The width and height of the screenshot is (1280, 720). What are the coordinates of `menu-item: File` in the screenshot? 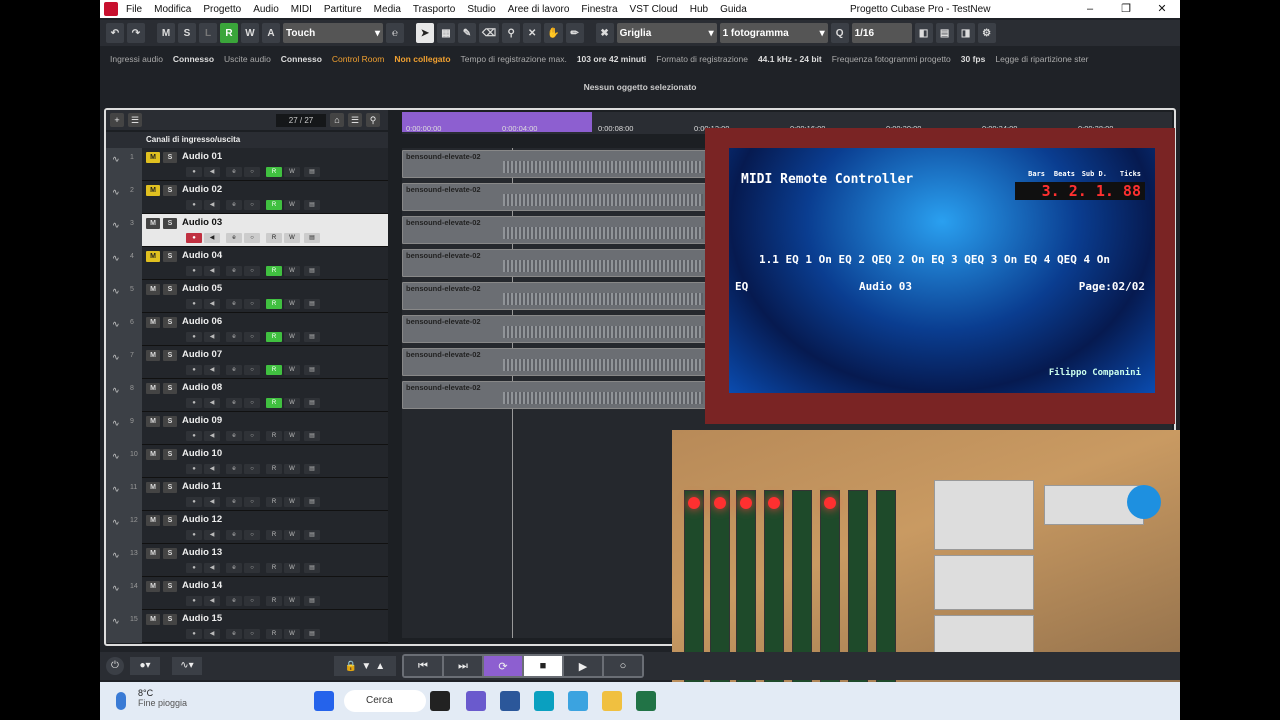 It's located at (134, 9).